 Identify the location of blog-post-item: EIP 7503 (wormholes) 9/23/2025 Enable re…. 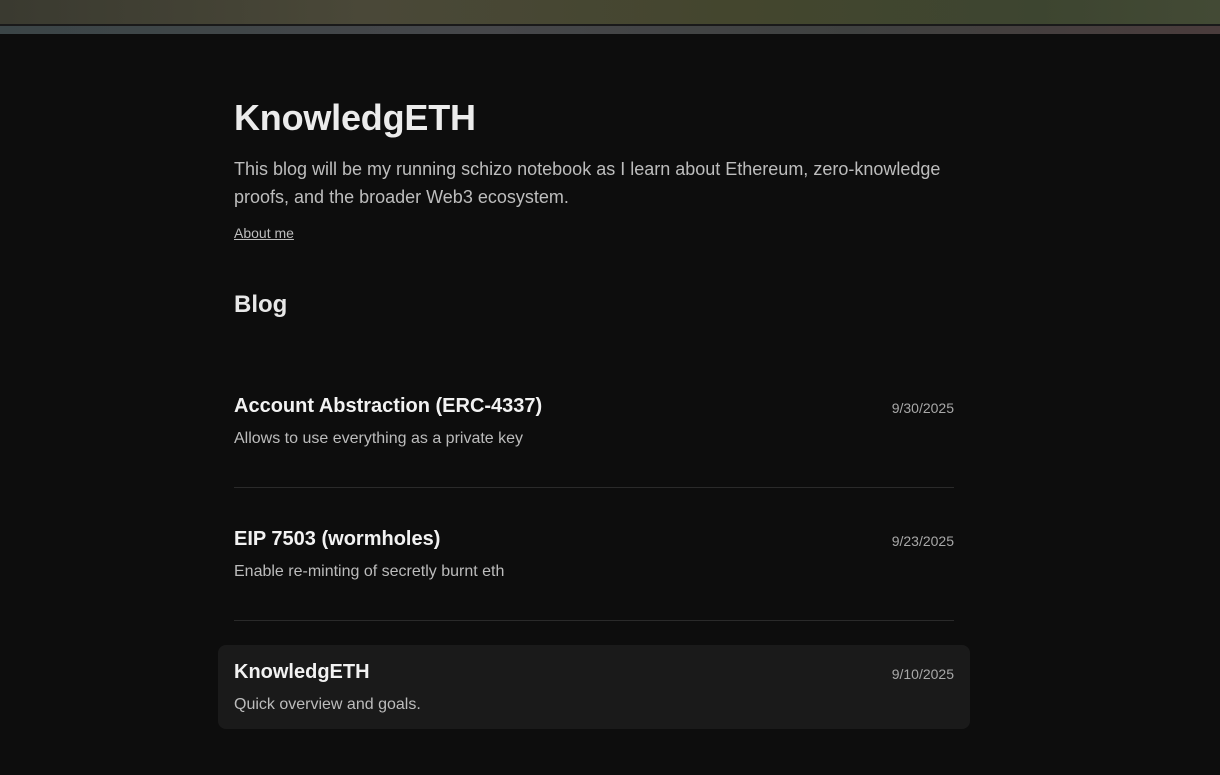
(594, 554).